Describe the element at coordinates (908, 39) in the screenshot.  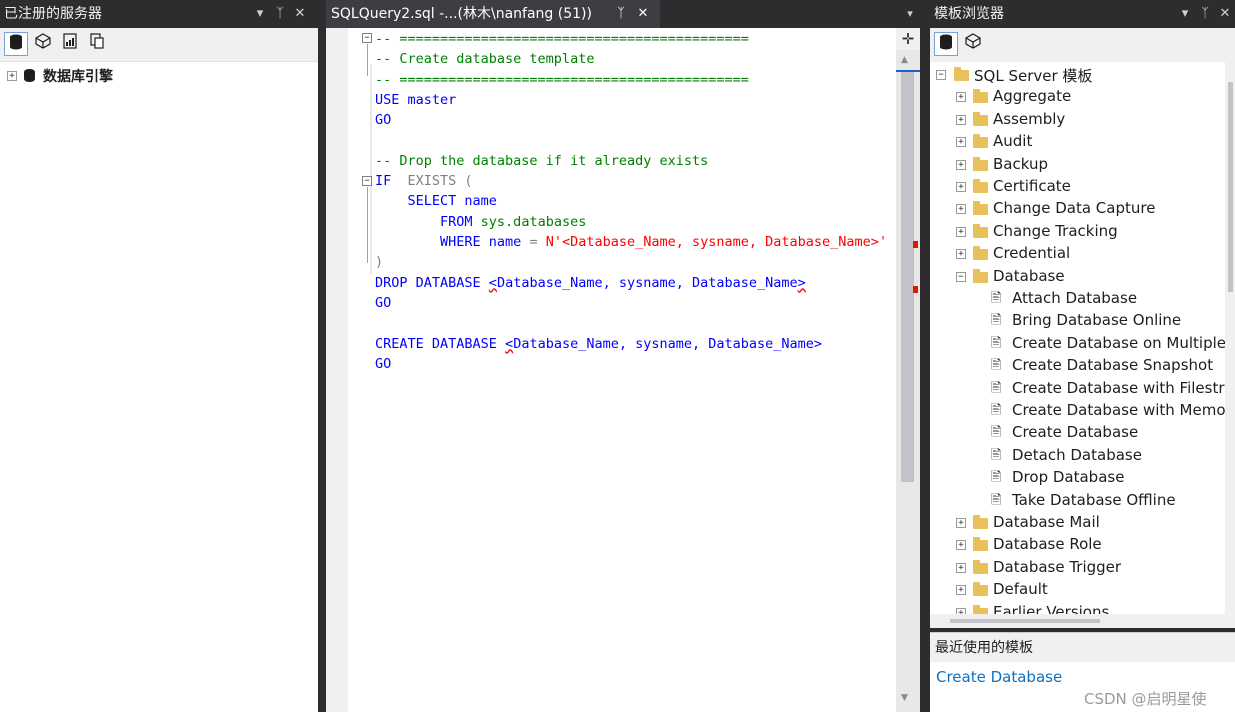
I see `split-window-icon: ✛` at that location.